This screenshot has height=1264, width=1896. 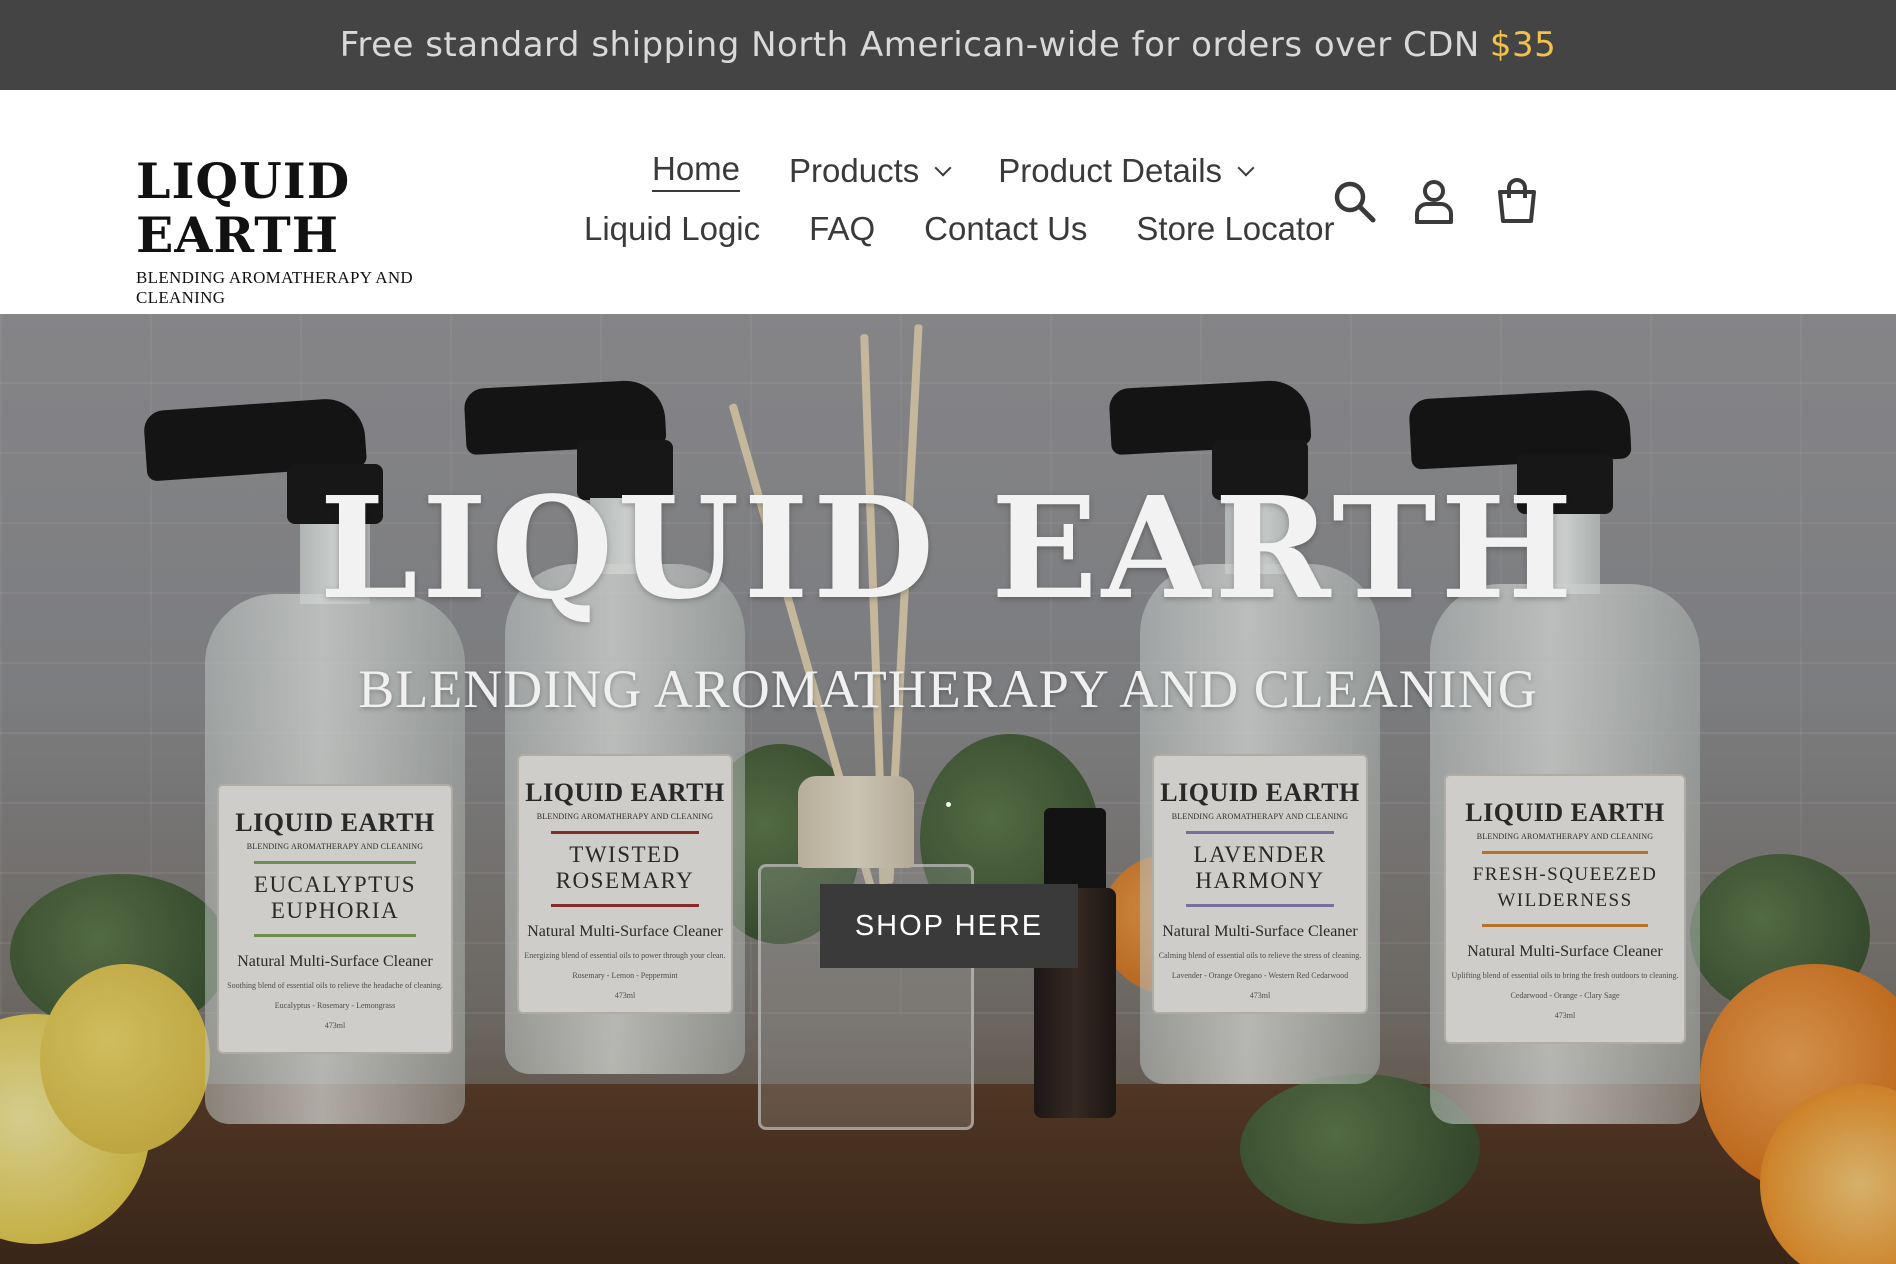 I want to click on nav-liquid-logic: Liquid Logic, so click(x=672, y=229).